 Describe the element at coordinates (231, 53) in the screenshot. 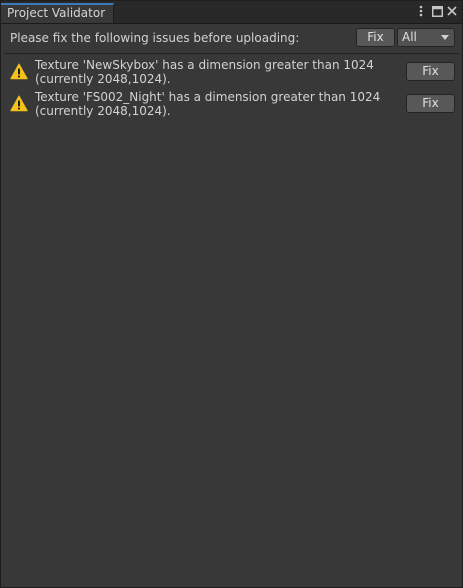

I see `toolbar-divider` at that location.